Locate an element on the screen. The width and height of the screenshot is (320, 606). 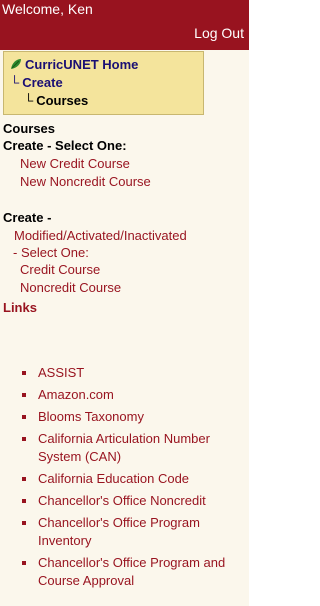
courses-heading: Courses is located at coordinates (29, 128).